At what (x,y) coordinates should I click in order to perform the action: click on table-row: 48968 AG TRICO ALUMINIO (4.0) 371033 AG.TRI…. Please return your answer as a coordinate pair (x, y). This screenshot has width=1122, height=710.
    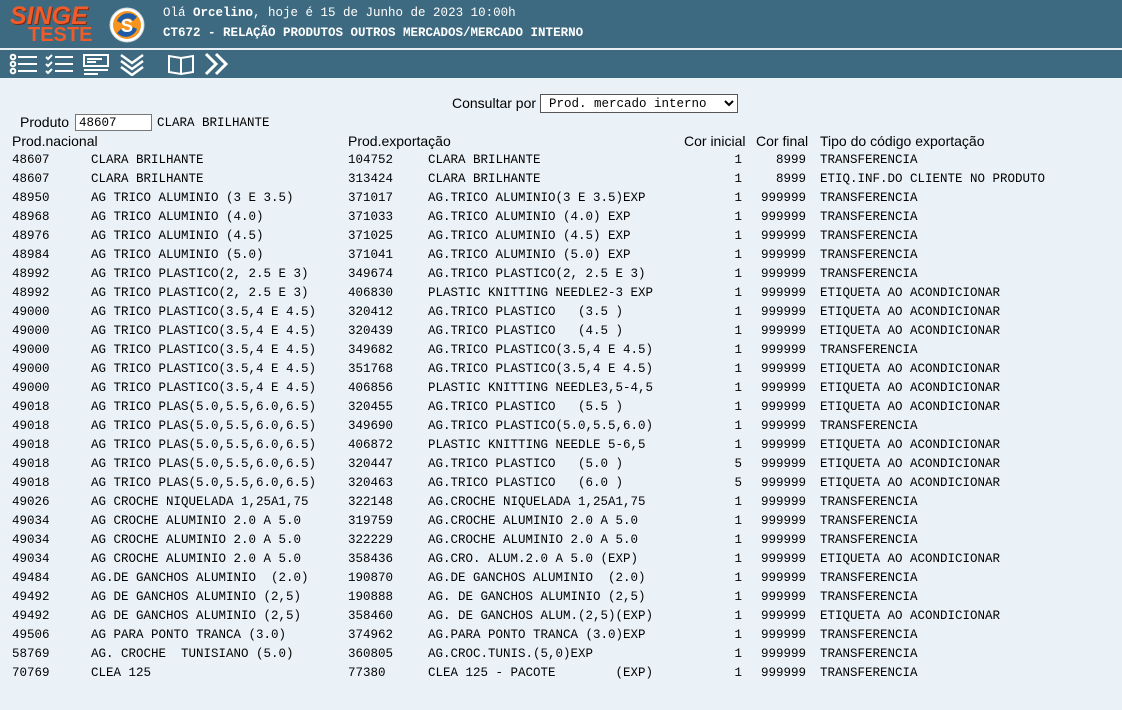
    Looking at the image, I should click on (561, 217).